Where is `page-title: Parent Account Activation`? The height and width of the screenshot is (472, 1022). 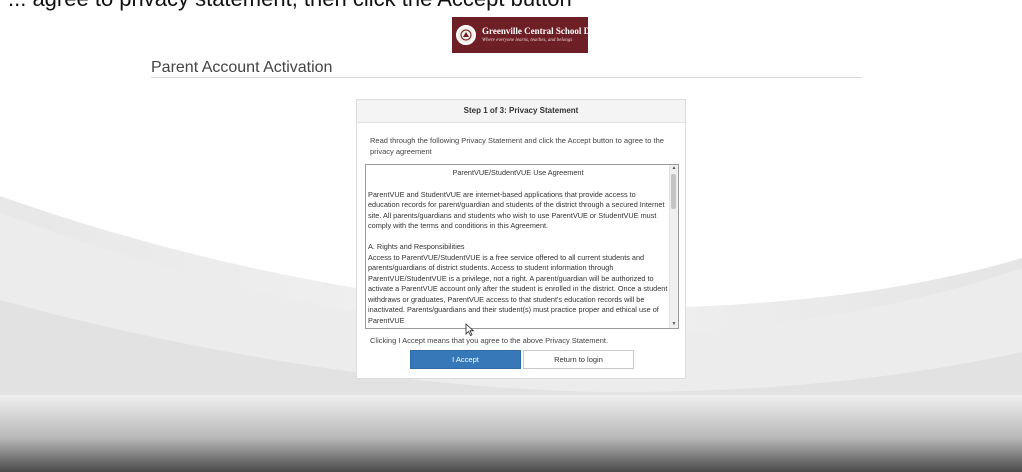
page-title: Parent Account Activation is located at coordinates (242, 67).